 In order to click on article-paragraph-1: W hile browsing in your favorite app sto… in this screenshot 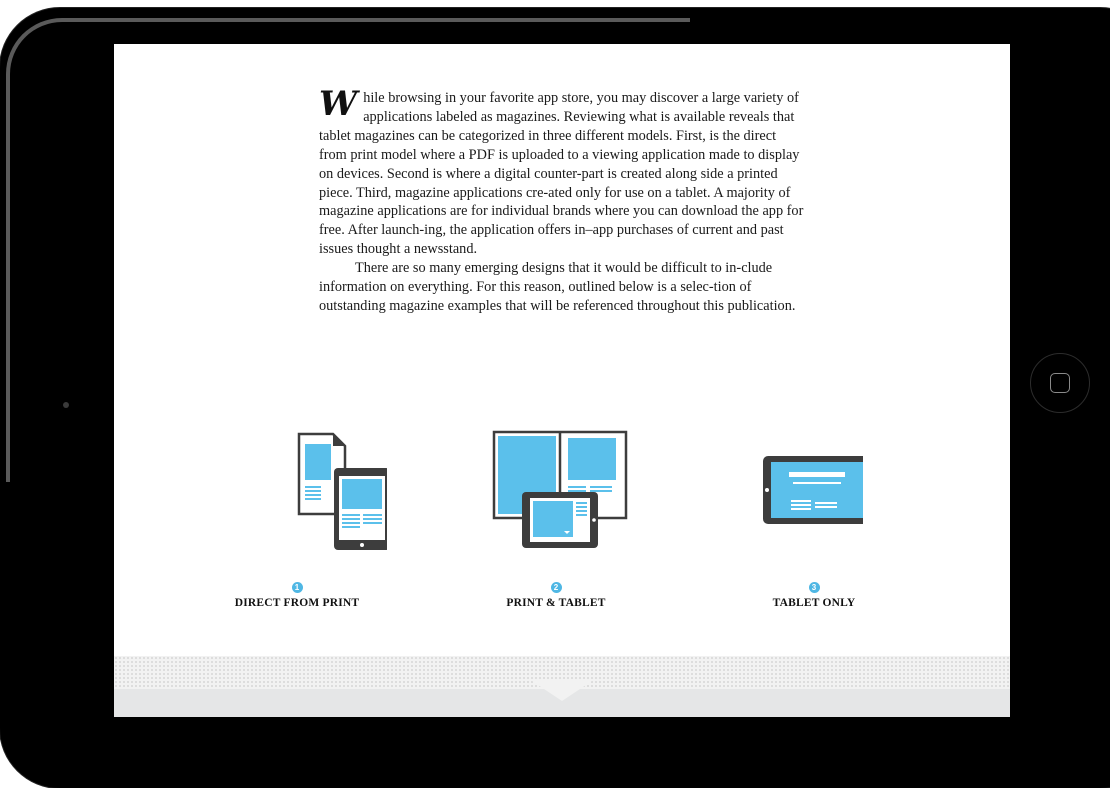, I will do `click(561, 171)`.